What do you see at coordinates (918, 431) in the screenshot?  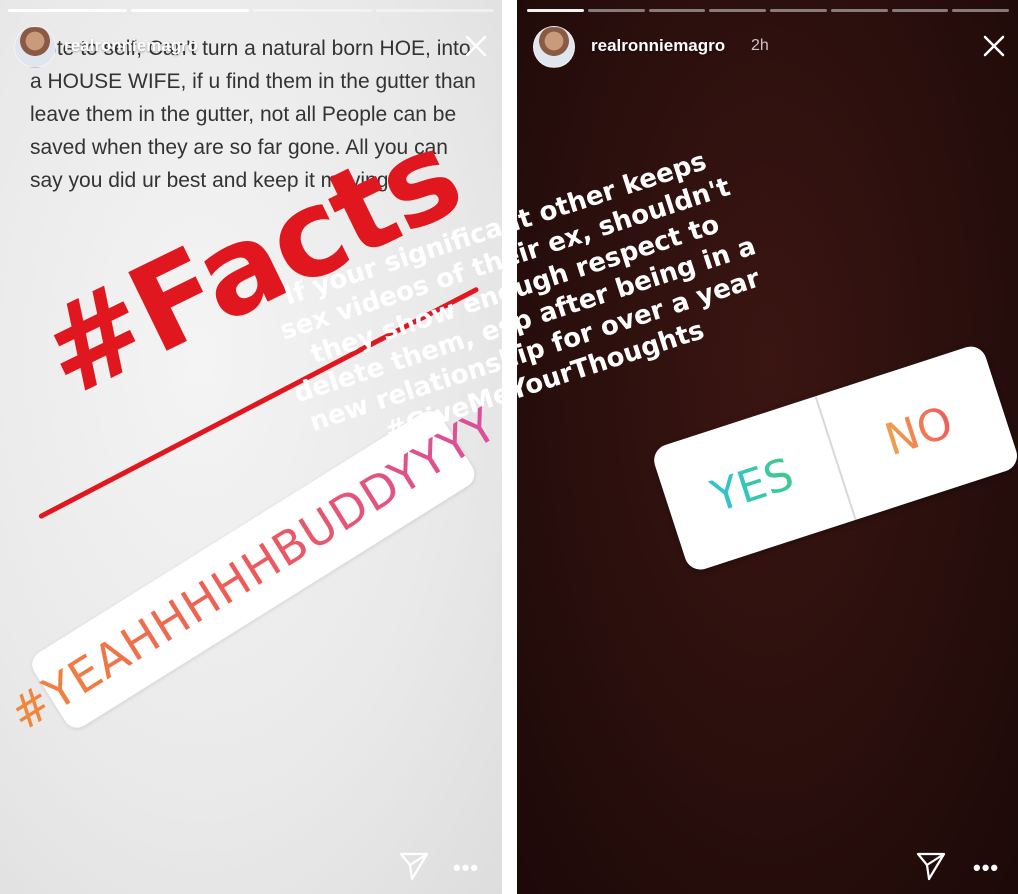 I see `poll-no-label: NO` at bounding box center [918, 431].